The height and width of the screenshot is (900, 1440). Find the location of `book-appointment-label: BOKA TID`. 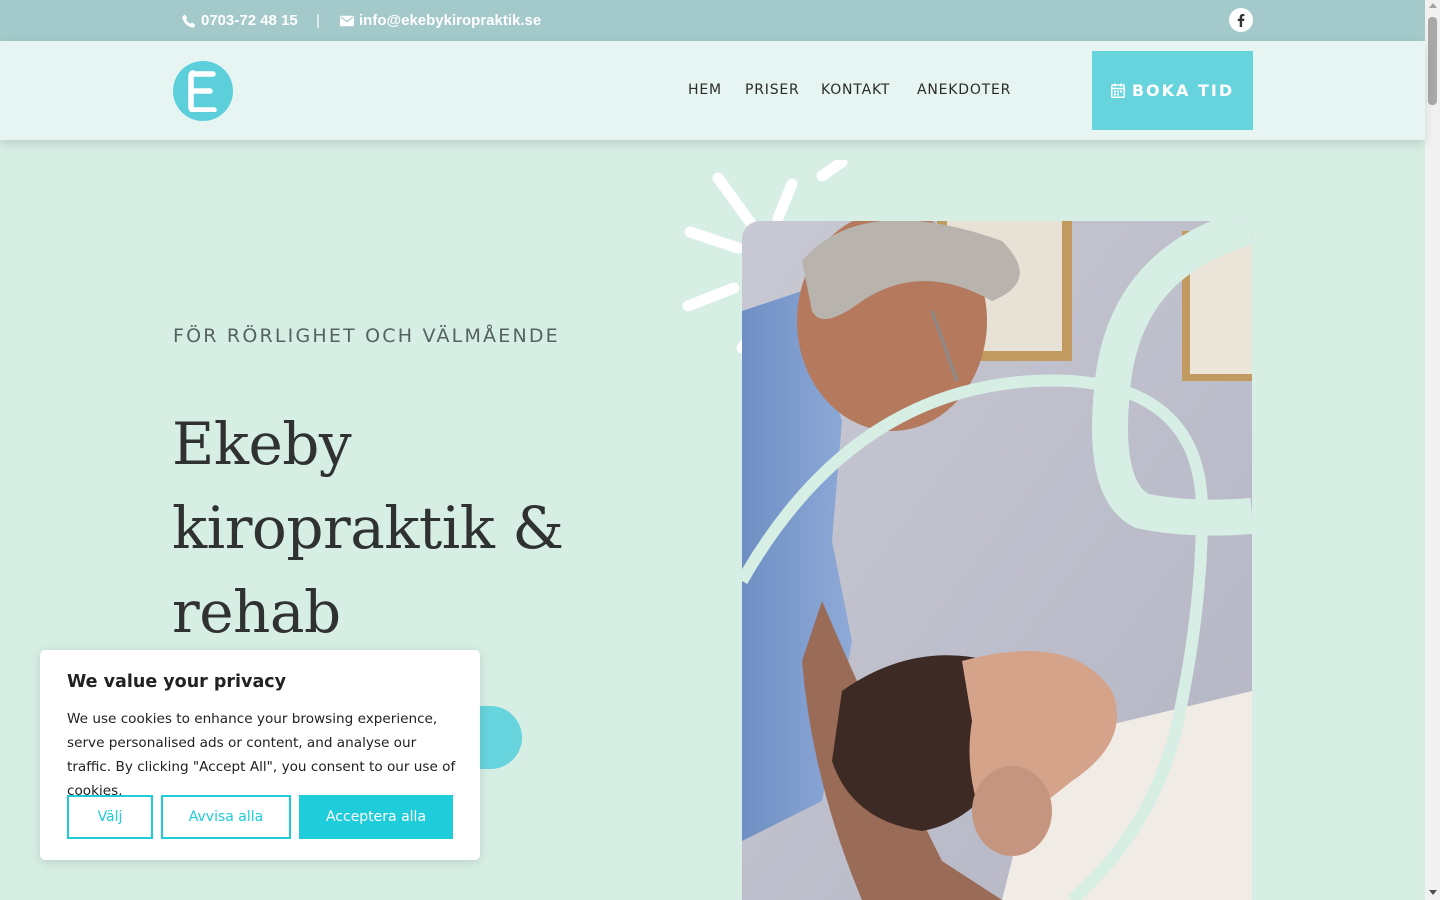

book-appointment-label: BOKA TID is located at coordinates (1183, 90).